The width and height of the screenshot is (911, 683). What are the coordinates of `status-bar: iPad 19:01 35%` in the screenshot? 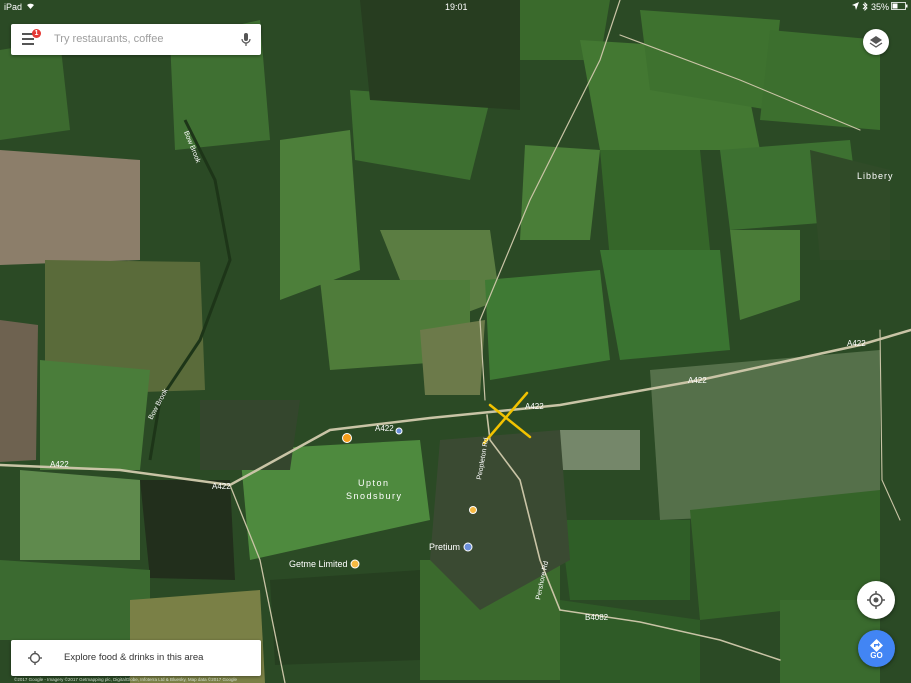 It's located at (455, 7).